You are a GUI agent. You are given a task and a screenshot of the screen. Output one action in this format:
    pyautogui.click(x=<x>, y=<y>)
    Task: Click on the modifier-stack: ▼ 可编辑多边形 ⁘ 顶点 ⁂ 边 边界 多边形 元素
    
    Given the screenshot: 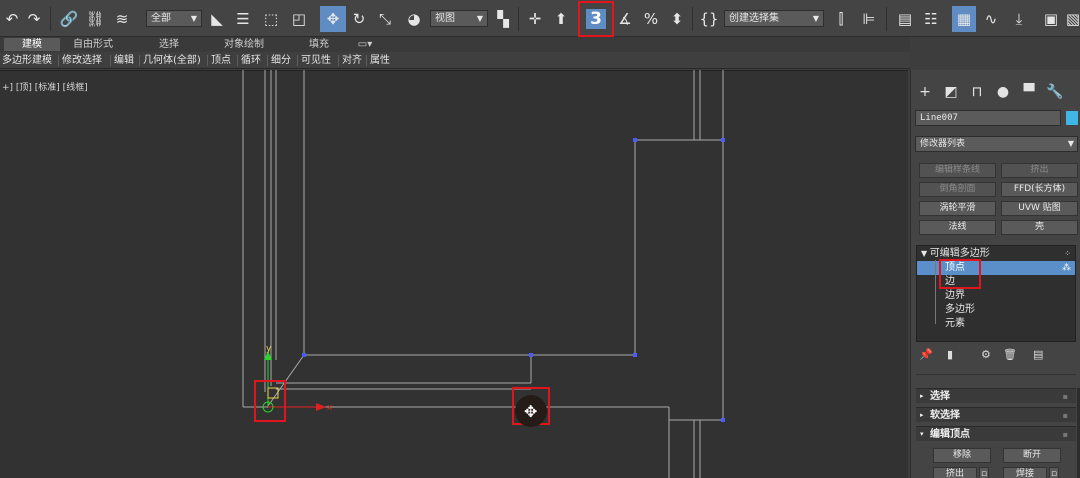 What is the action you would take?
    pyautogui.click(x=996, y=293)
    